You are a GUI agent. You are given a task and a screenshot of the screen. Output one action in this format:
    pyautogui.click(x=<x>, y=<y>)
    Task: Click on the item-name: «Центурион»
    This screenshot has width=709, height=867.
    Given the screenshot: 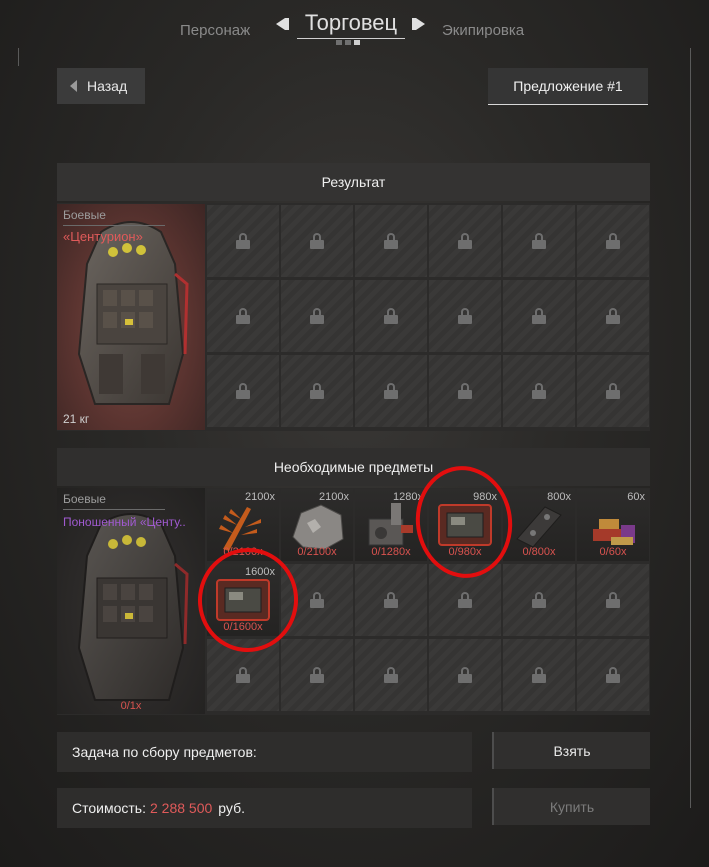 What is the action you would take?
    pyautogui.click(x=103, y=236)
    